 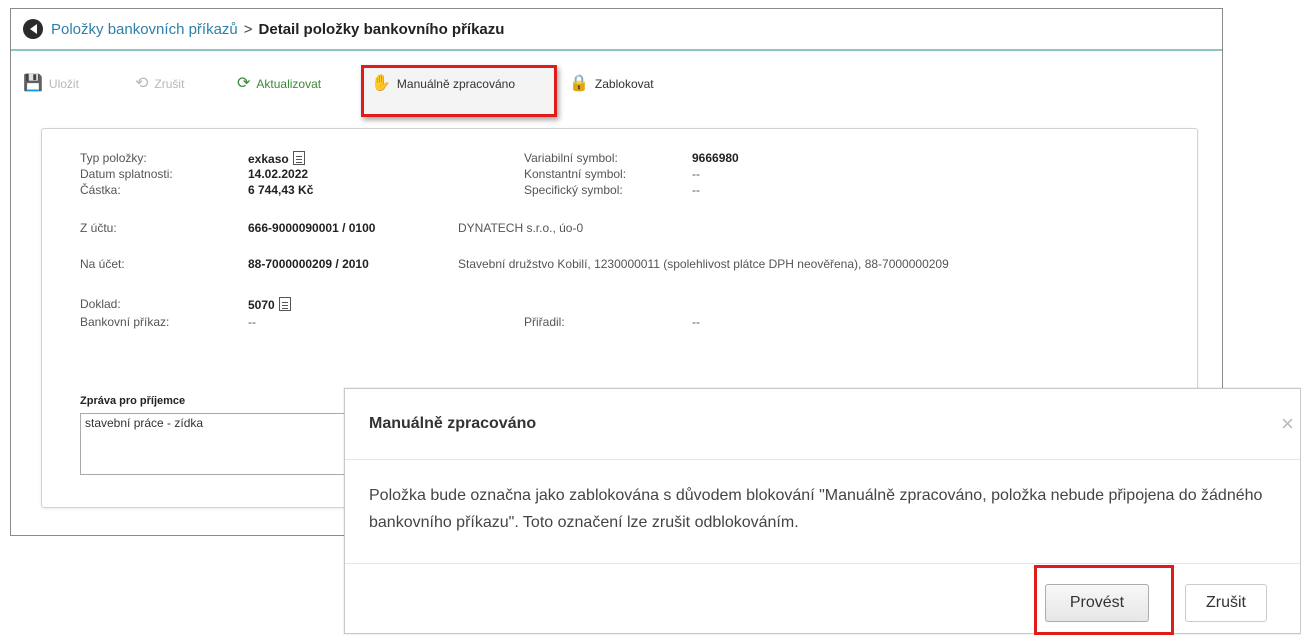 What do you see at coordinates (284, 304) in the screenshot?
I see `document-detail-icon` at bounding box center [284, 304].